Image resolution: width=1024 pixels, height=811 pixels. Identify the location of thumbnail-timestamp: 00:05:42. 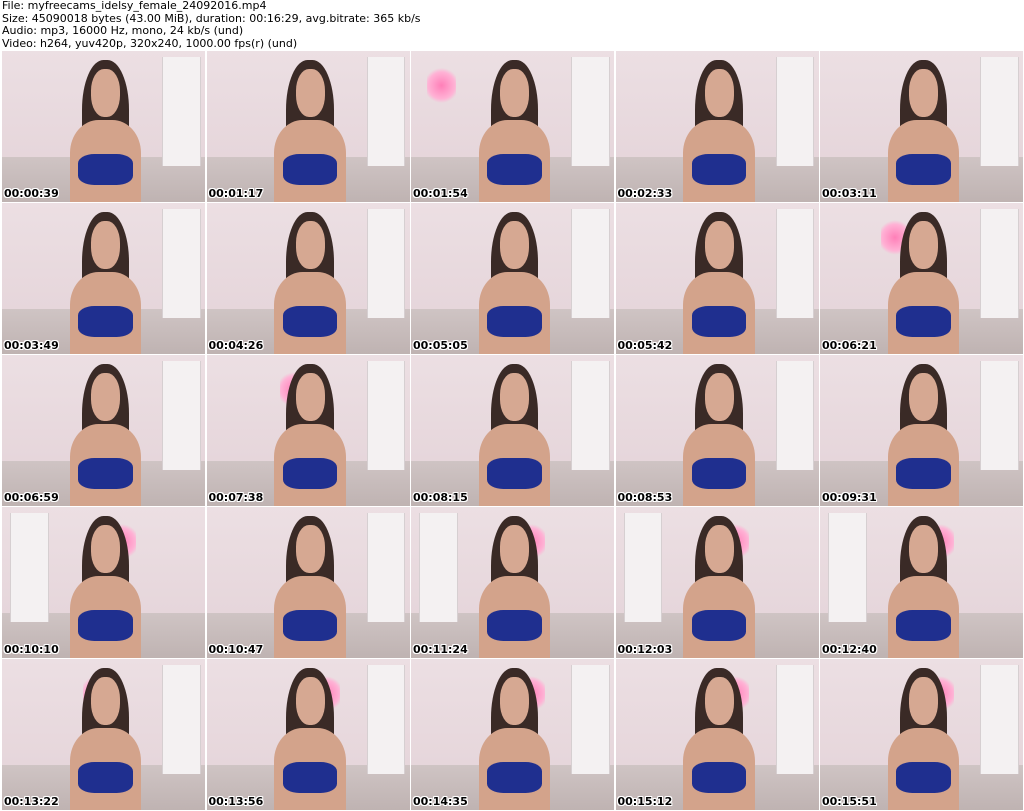
(645, 345).